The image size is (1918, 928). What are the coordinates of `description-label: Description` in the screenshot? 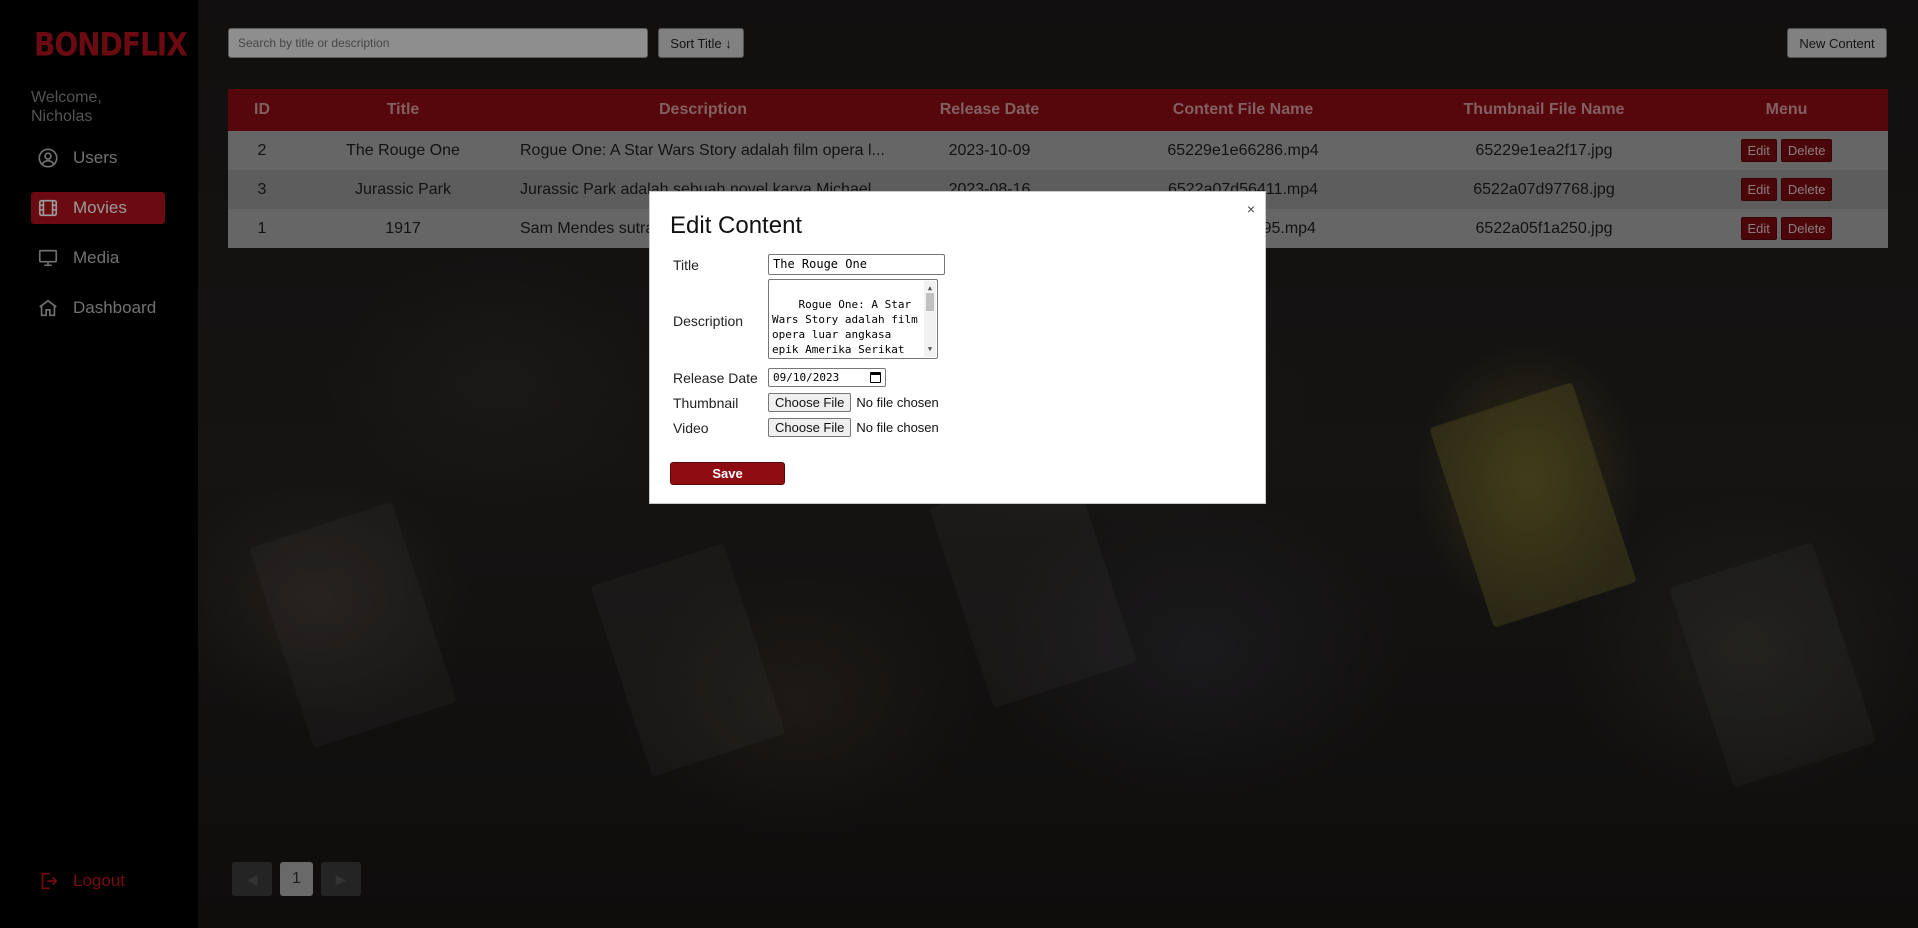 It's located at (708, 321).